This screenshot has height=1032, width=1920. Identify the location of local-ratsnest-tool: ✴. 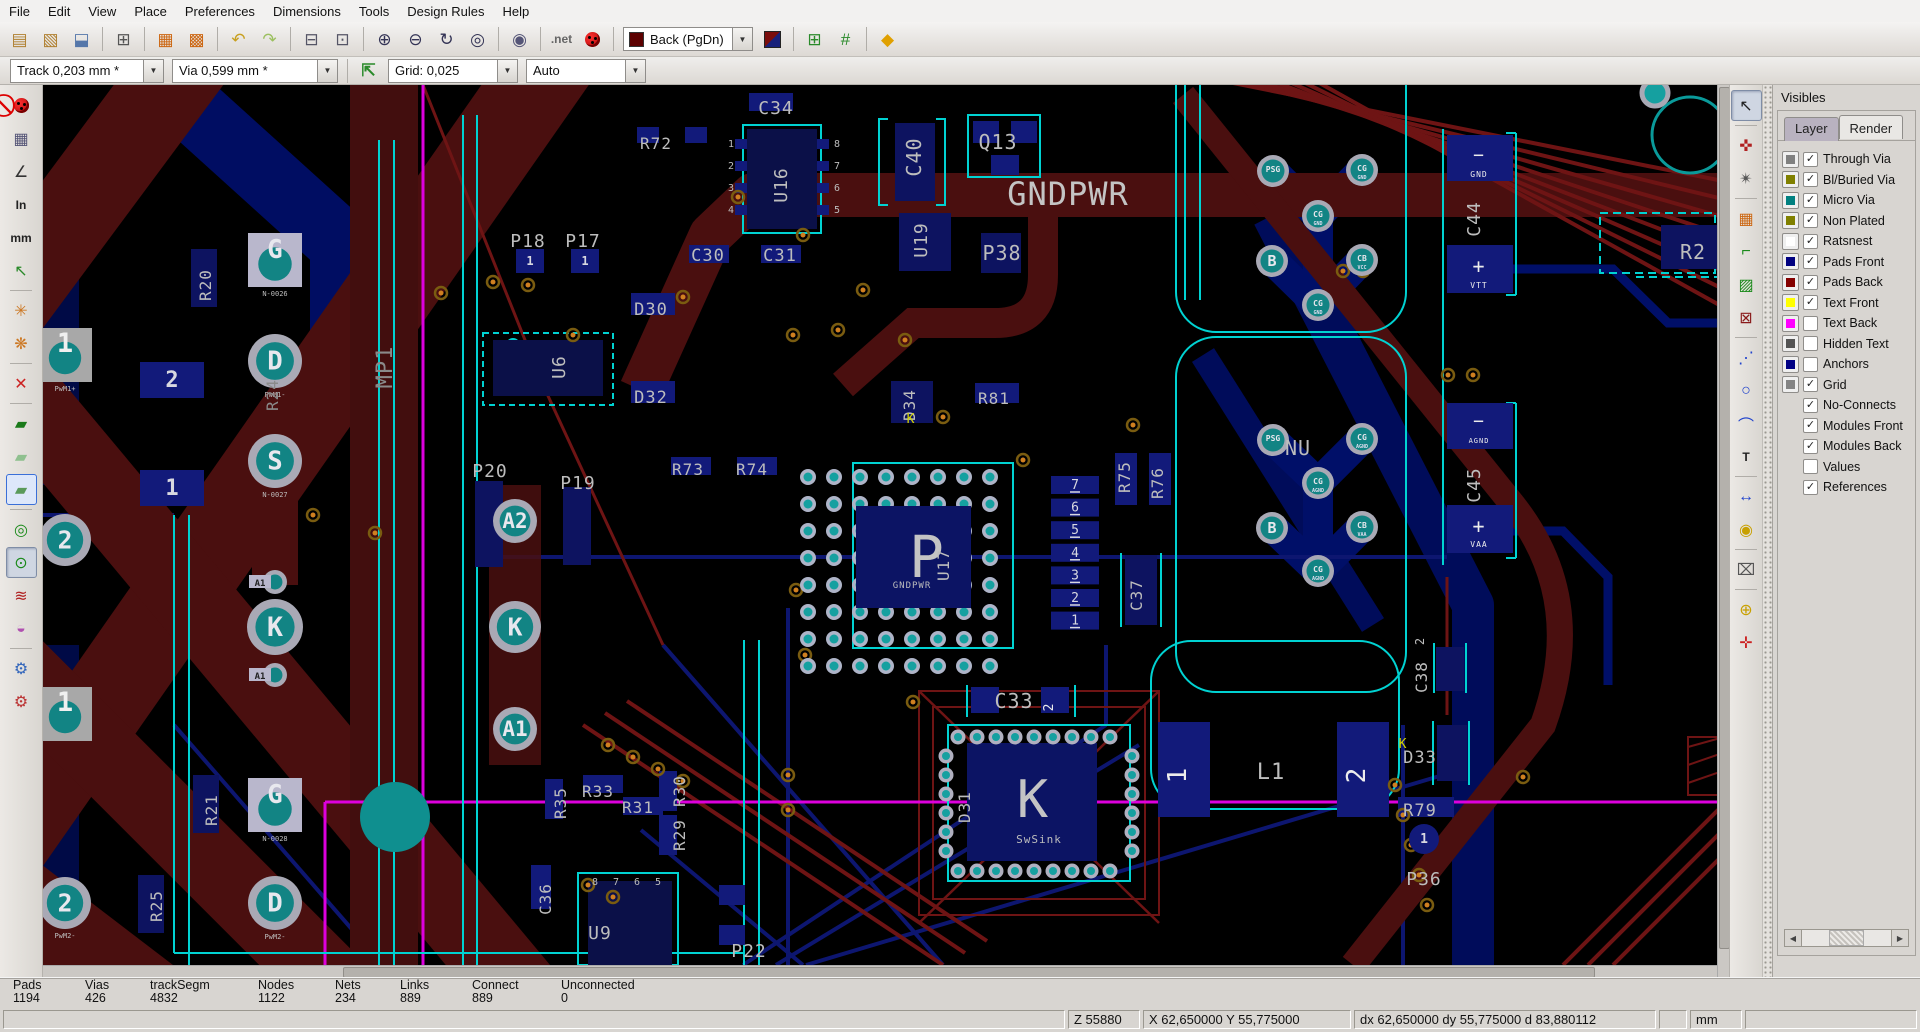
(1746, 178).